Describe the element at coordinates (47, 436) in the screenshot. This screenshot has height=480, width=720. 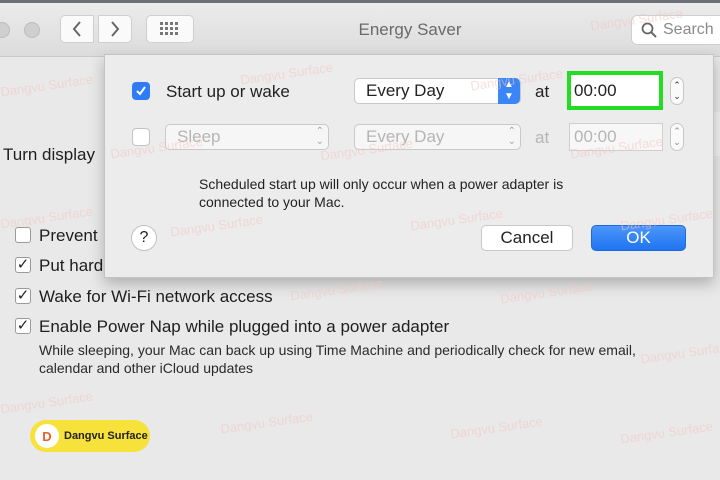
I see `watermark-logo-icon: D` at that location.